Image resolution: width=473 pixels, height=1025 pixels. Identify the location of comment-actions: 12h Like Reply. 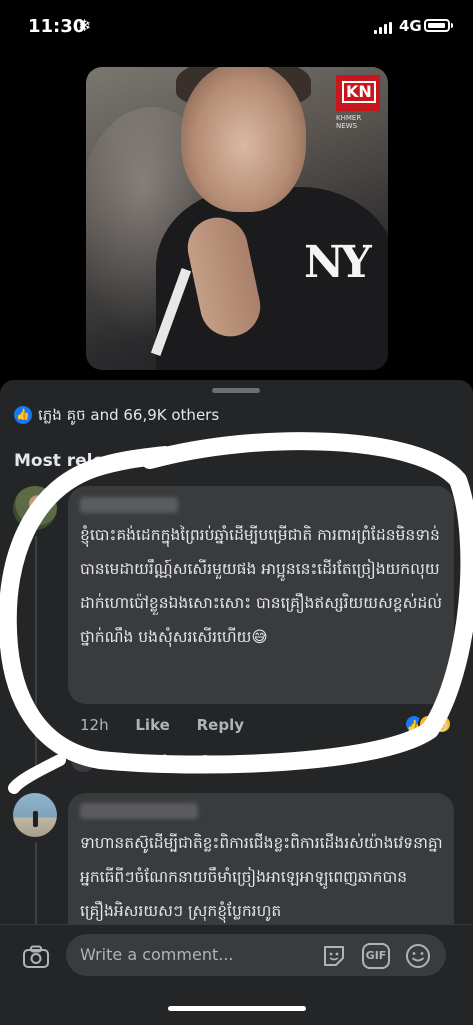
(173, 725).